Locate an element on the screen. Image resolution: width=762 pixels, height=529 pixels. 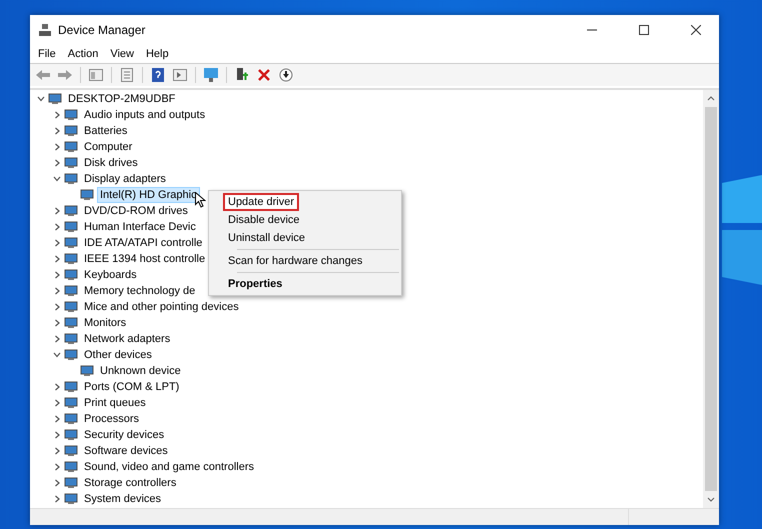
window-title: Device Manager is located at coordinates (102, 30).